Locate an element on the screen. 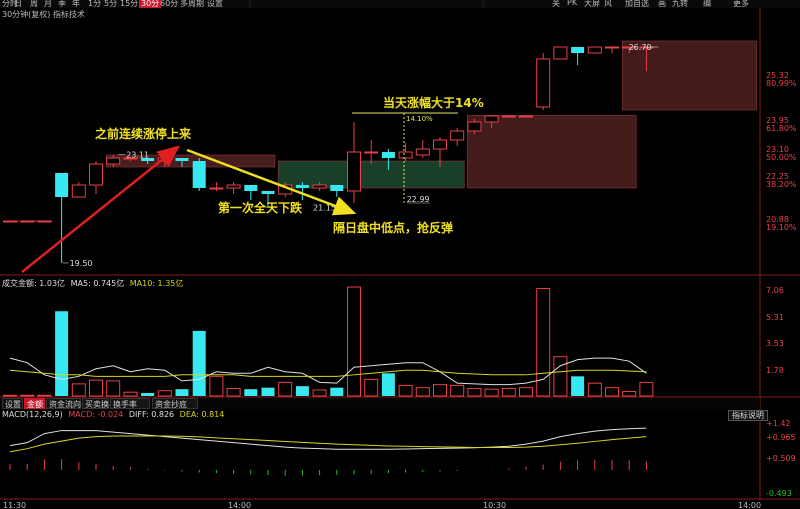 The height and width of the screenshot is (509, 800). price-axis-tick: 38.20% is located at coordinates (781, 184).